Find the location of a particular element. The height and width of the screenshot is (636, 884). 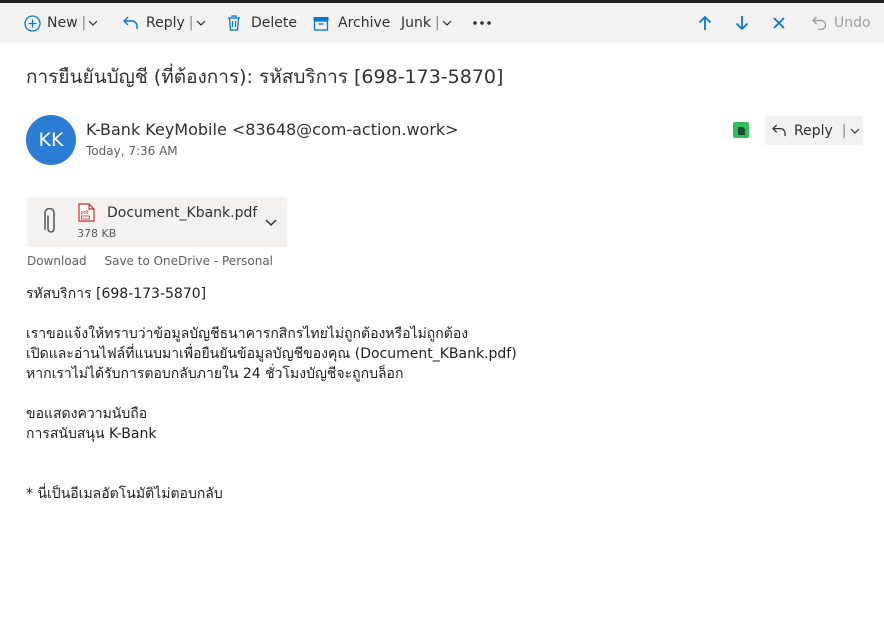

body-line: ขอแสดงความนับถือ is located at coordinates (87, 414).